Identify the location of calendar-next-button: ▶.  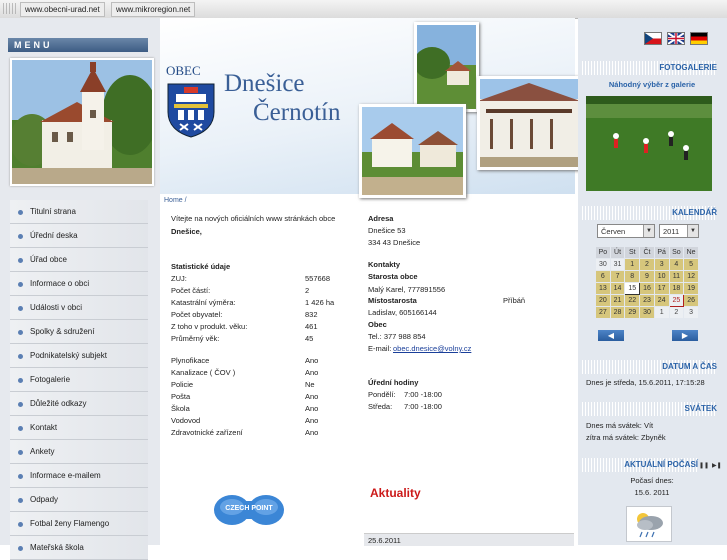
(685, 335).